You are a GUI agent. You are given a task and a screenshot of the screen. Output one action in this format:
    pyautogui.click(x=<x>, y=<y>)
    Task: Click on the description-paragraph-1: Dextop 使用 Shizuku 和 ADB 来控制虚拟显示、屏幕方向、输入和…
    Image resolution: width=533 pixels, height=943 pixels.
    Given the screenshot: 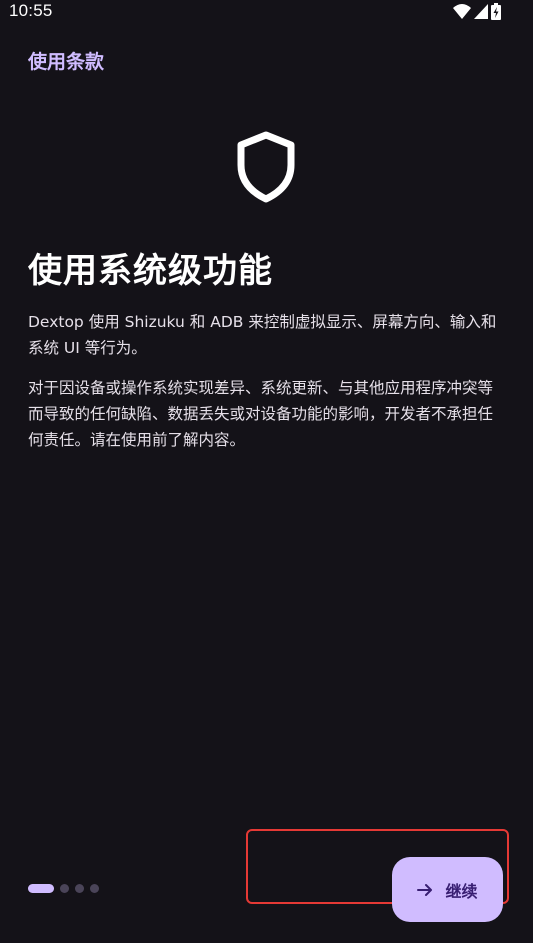 What is the action you would take?
    pyautogui.click(x=262, y=335)
    